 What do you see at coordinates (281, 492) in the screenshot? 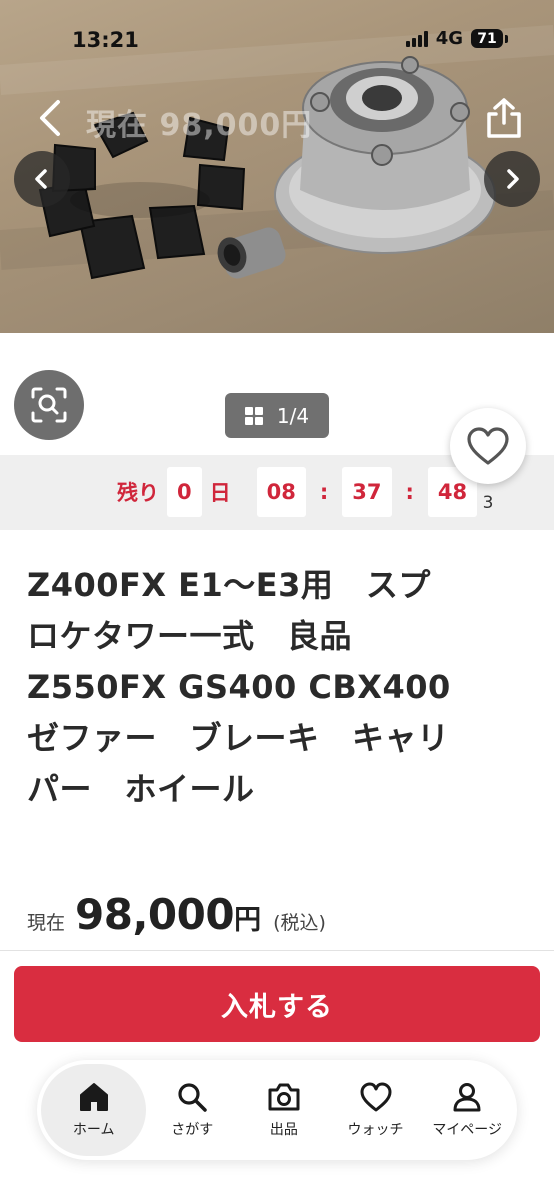
I see `countdown-hours: 08` at bounding box center [281, 492].